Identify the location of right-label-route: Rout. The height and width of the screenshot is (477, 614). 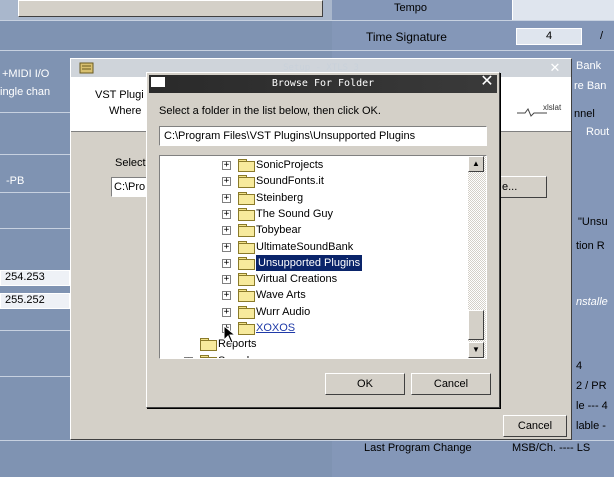
(598, 132).